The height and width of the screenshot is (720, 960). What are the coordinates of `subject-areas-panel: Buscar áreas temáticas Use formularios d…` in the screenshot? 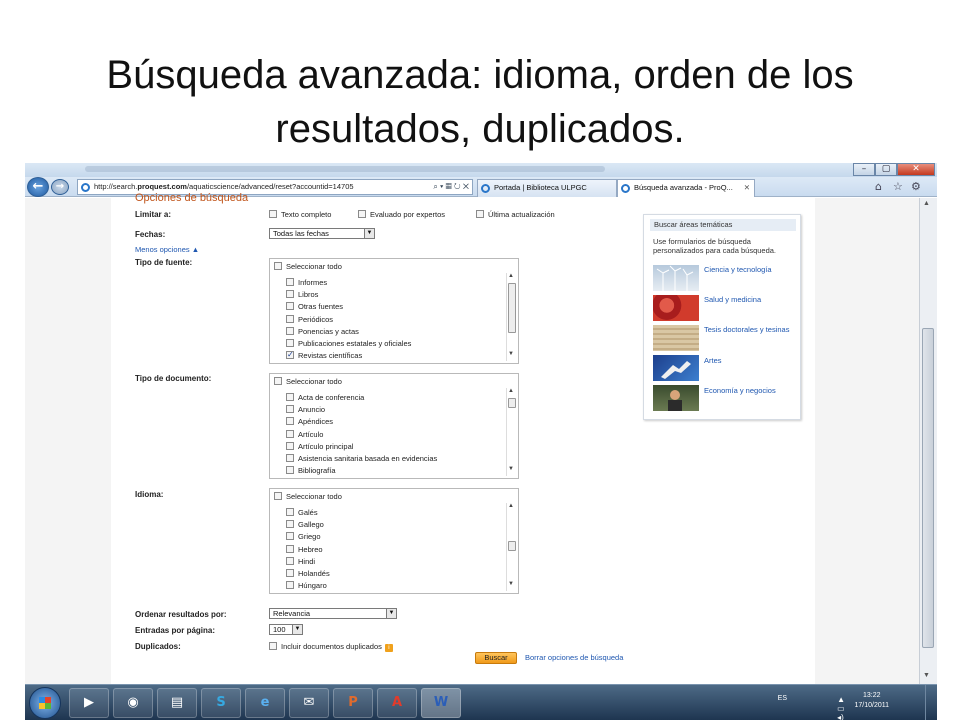 It's located at (722, 317).